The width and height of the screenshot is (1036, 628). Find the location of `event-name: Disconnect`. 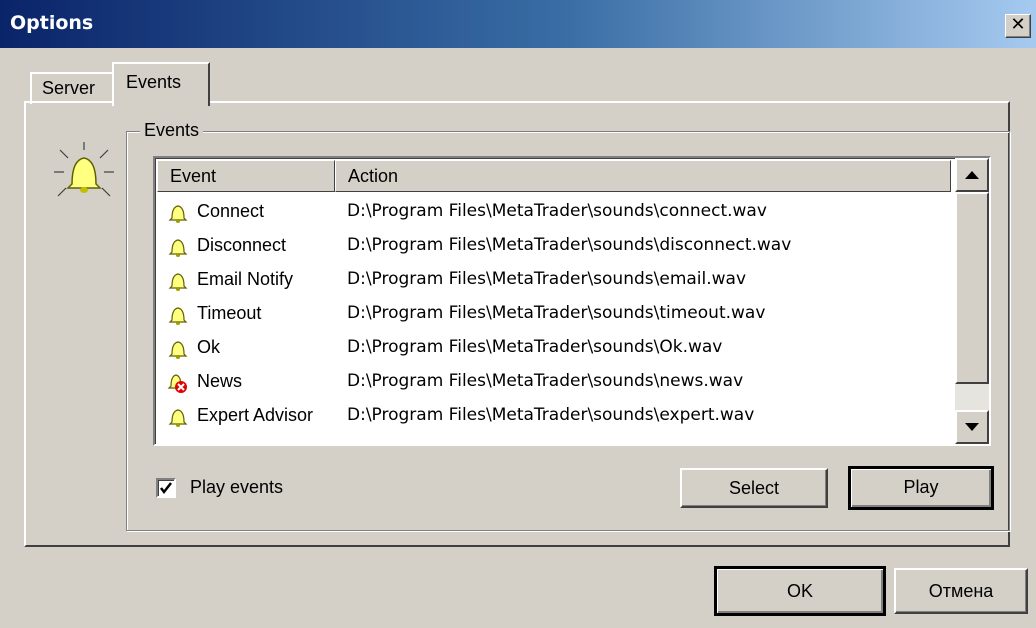

event-name: Disconnect is located at coordinates (242, 245).